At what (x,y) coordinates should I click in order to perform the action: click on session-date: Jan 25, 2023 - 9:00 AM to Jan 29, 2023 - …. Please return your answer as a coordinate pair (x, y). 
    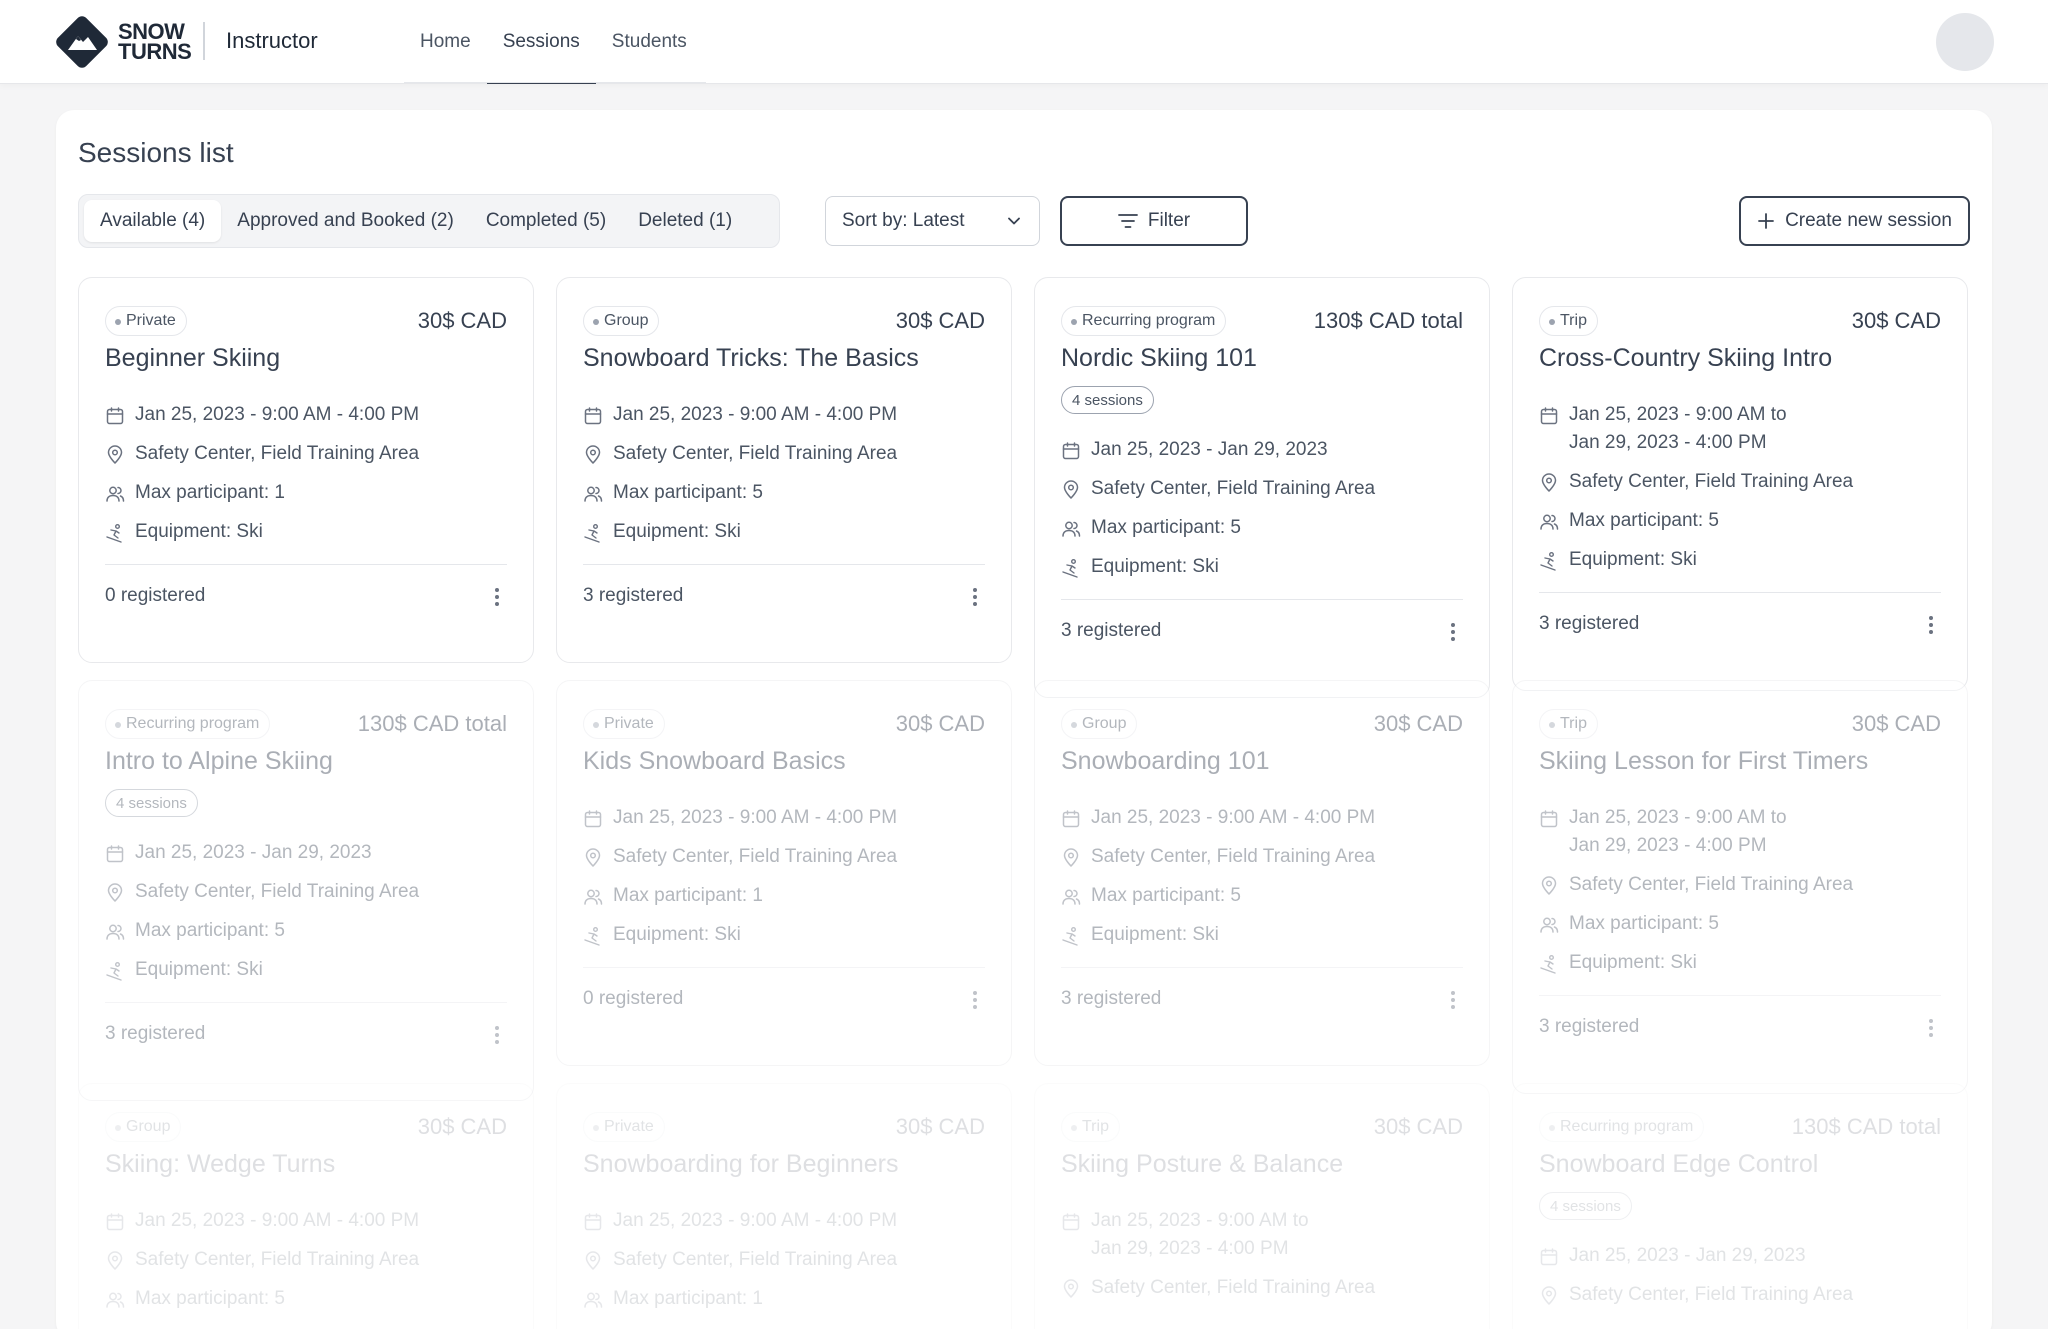
    Looking at the image, I should click on (1185, 1236).